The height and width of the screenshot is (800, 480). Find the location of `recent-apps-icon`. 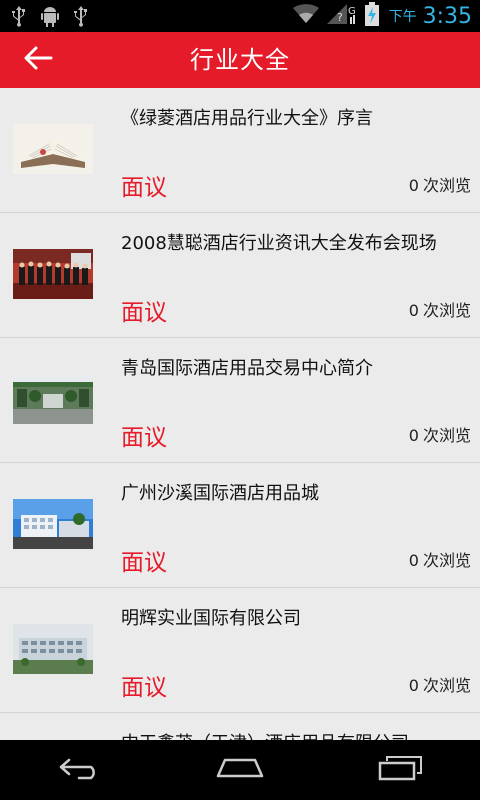

recent-apps-icon is located at coordinates (400, 770).